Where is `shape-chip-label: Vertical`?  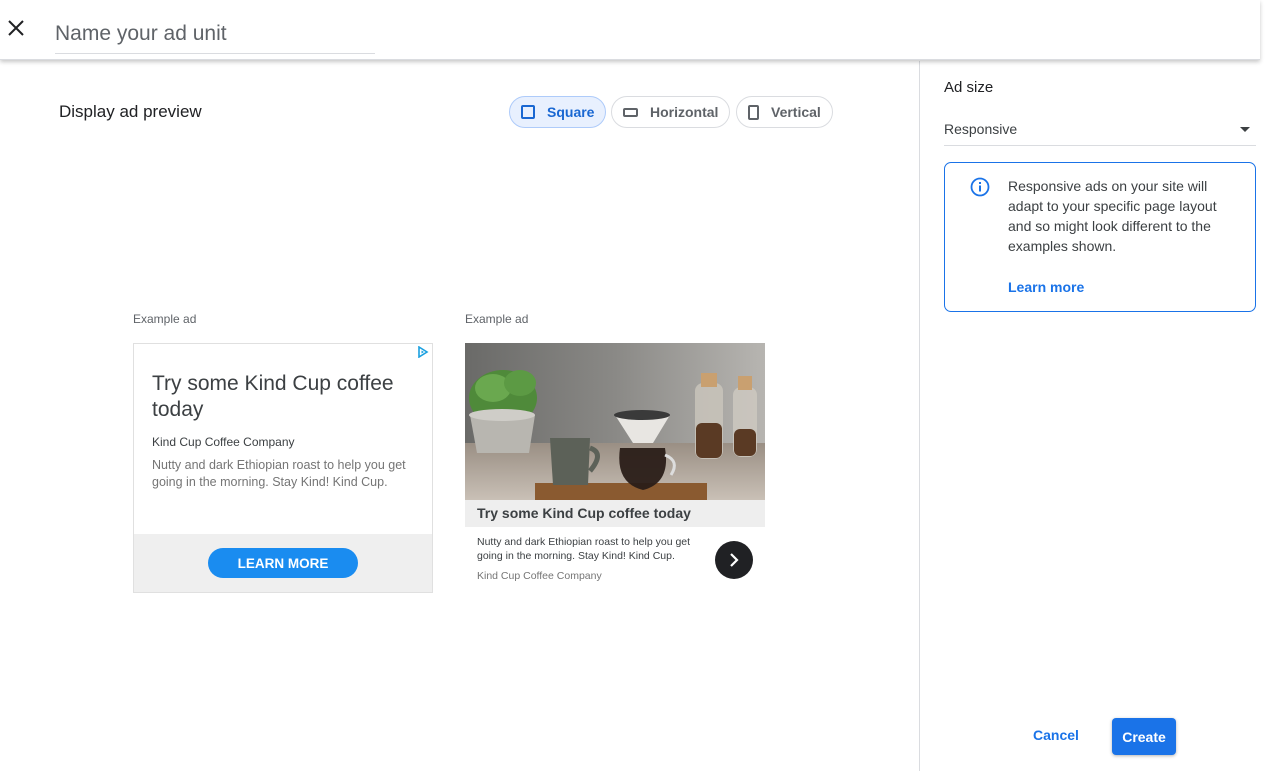 shape-chip-label: Vertical is located at coordinates (796, 112).